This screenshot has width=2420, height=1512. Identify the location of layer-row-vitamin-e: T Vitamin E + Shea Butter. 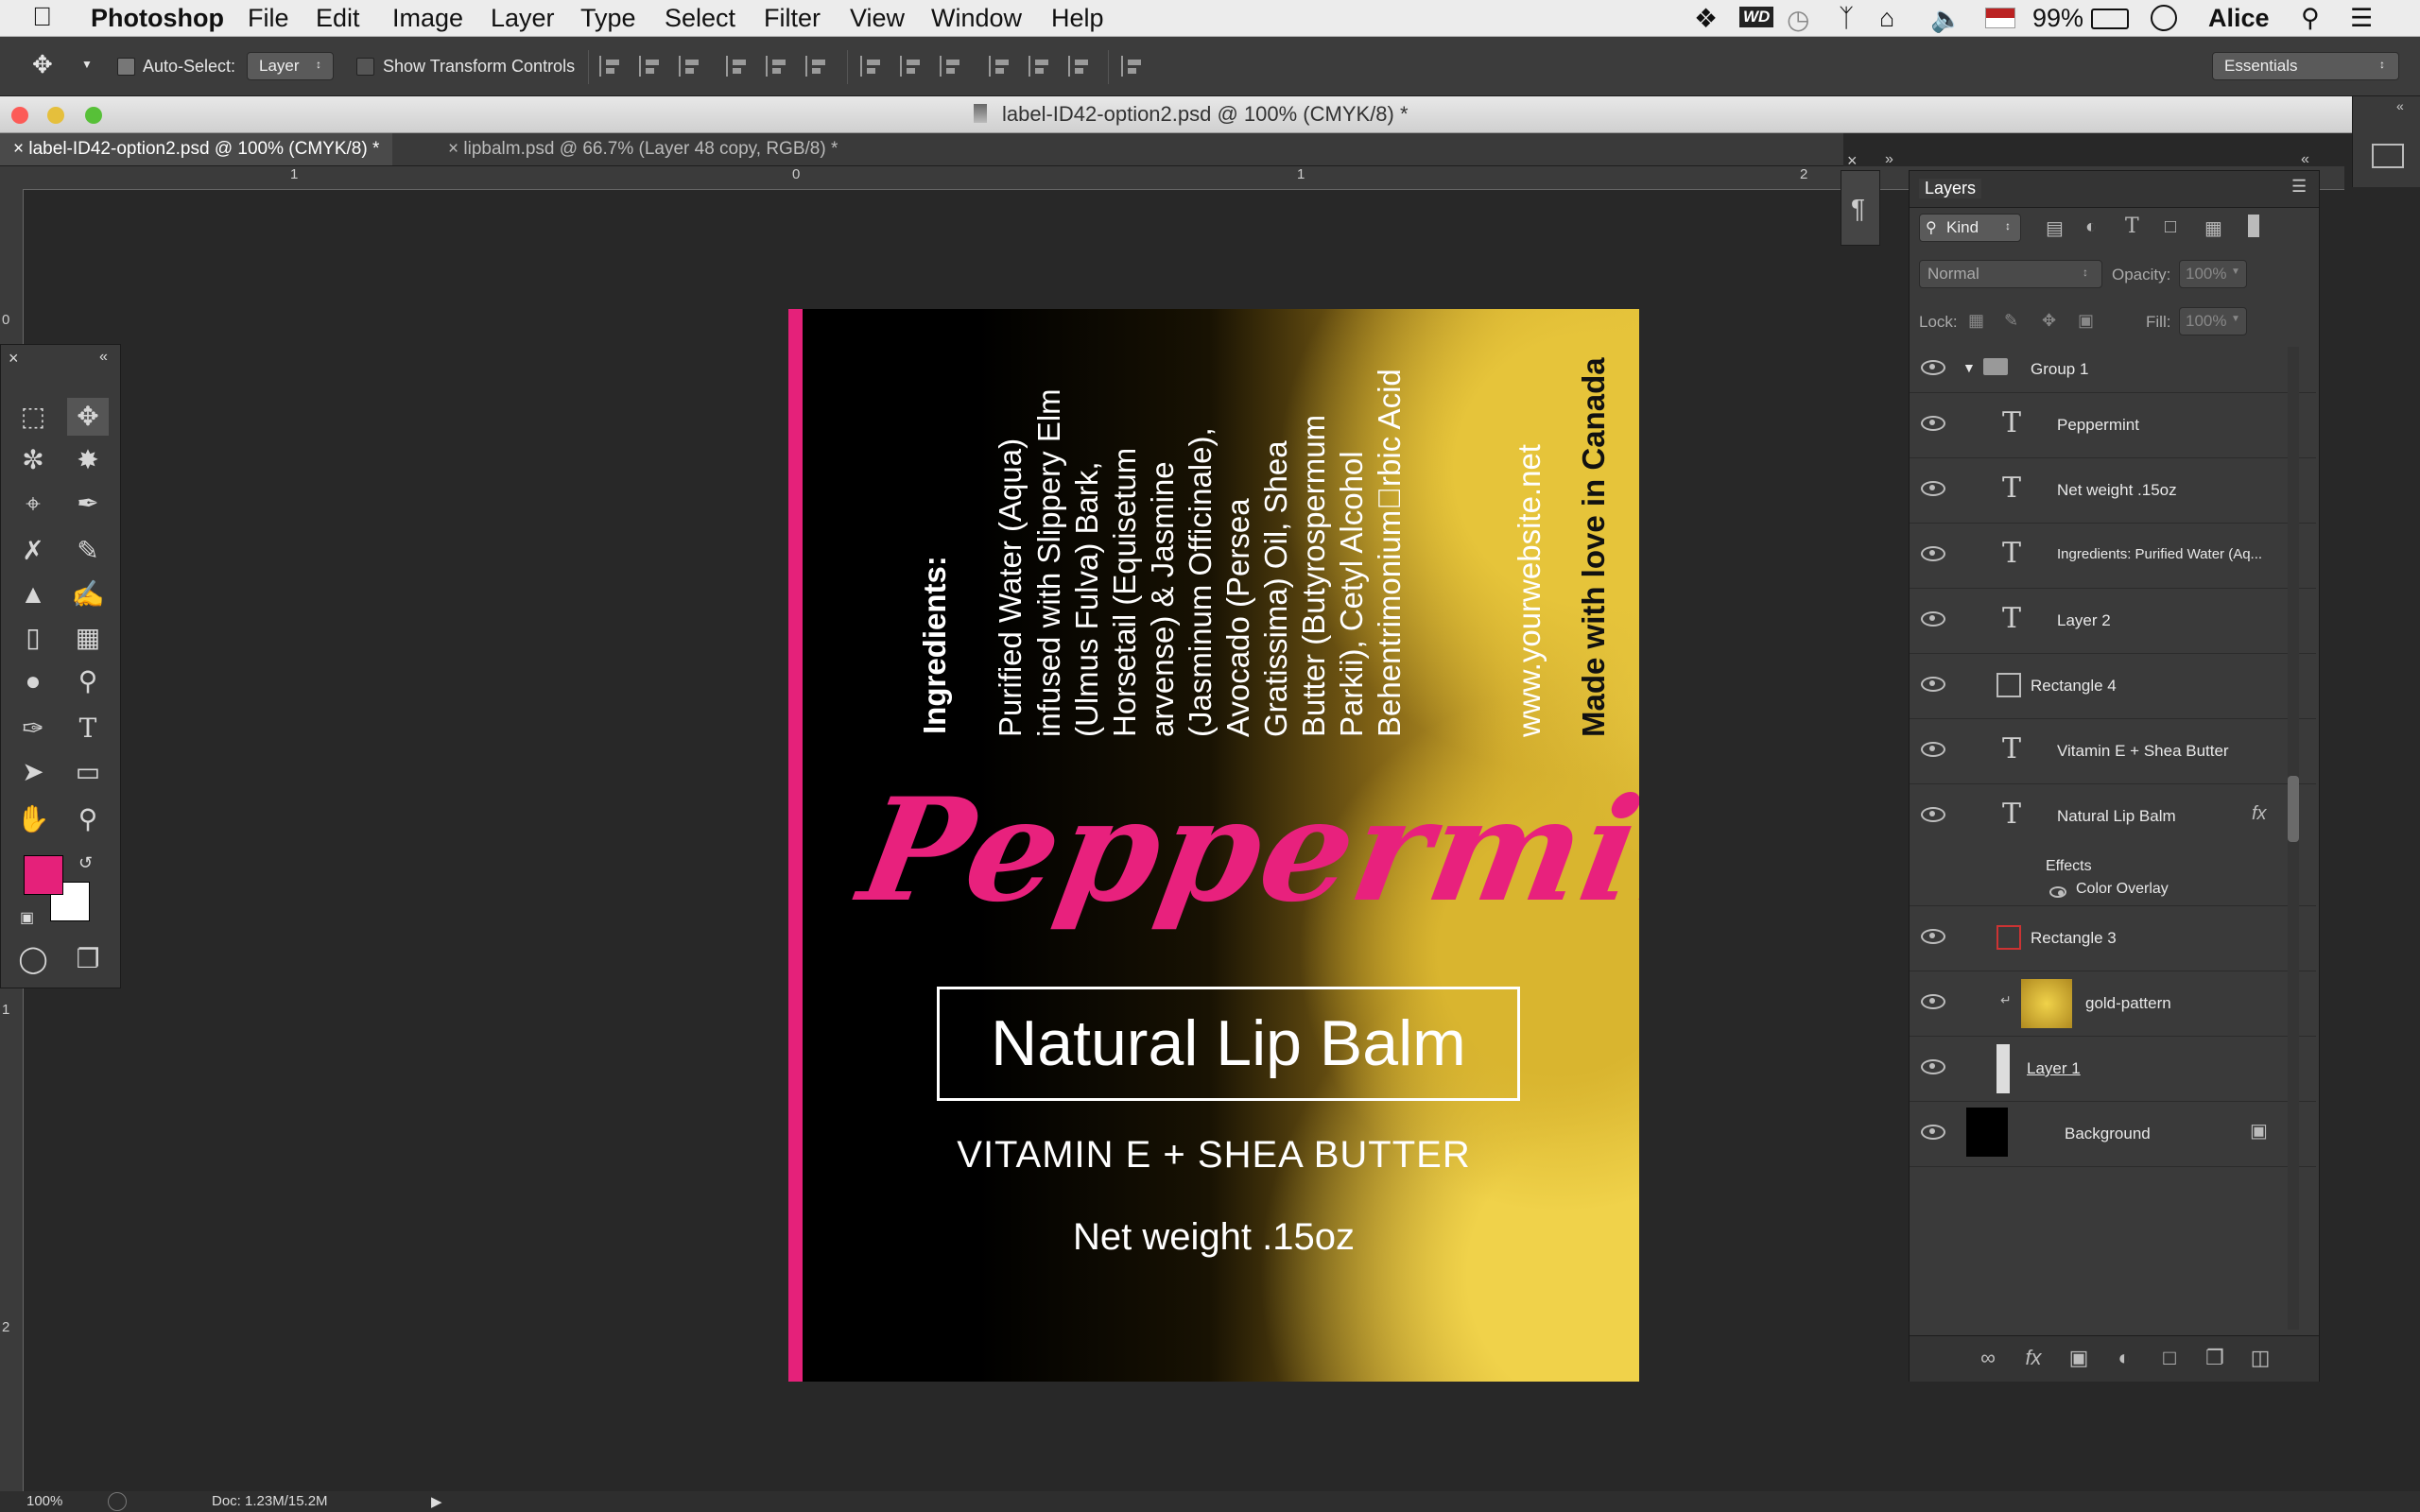
(2113, 751).